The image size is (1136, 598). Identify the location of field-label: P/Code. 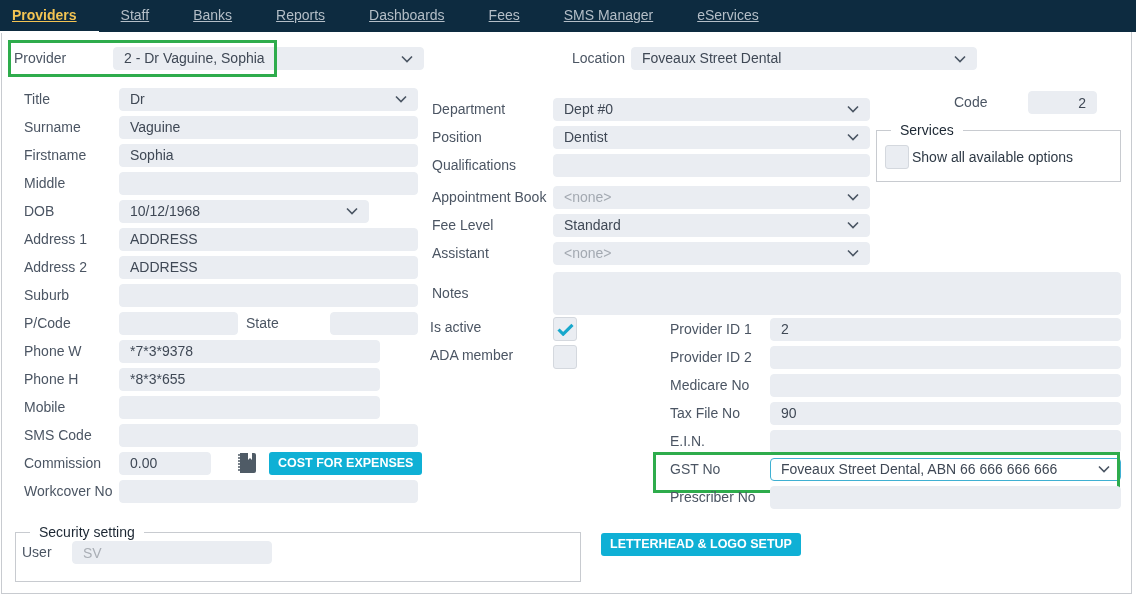
(48, 323).